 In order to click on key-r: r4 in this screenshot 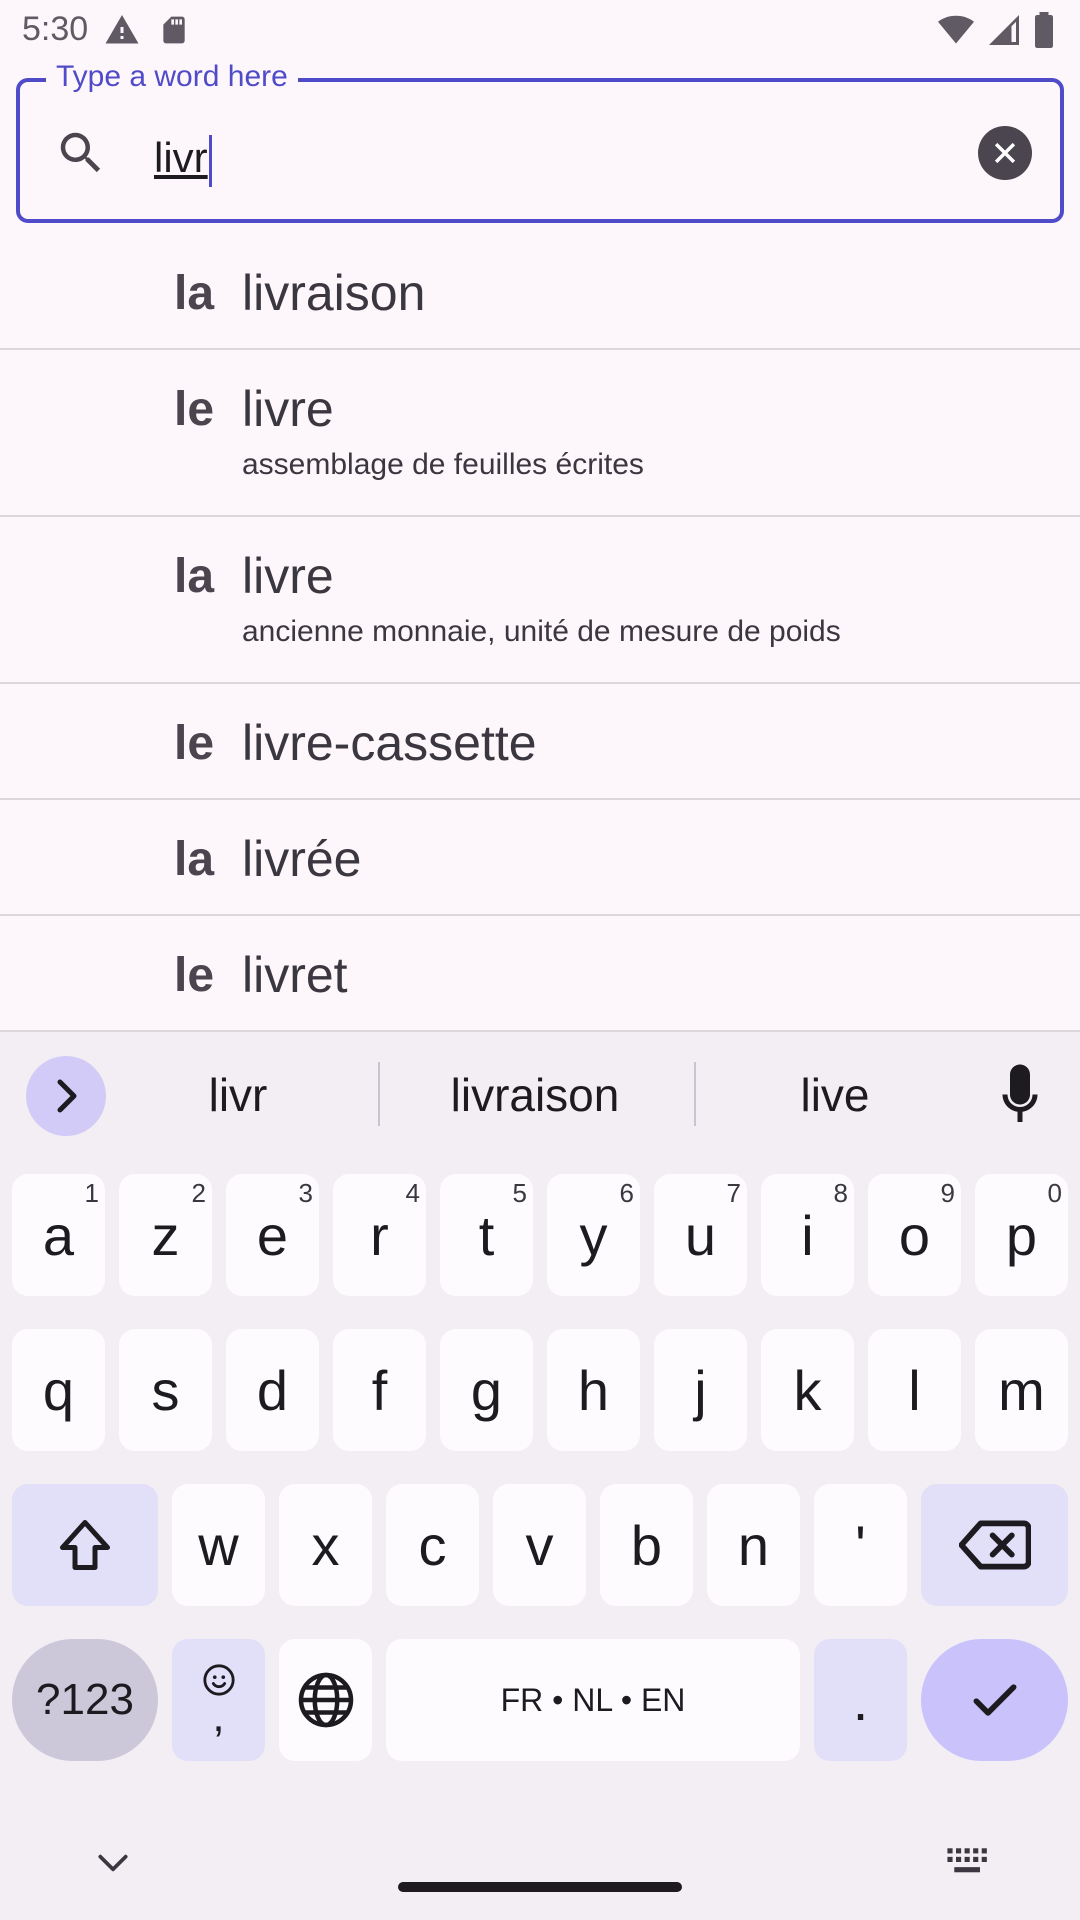, I will do `click(379, 1235)`.